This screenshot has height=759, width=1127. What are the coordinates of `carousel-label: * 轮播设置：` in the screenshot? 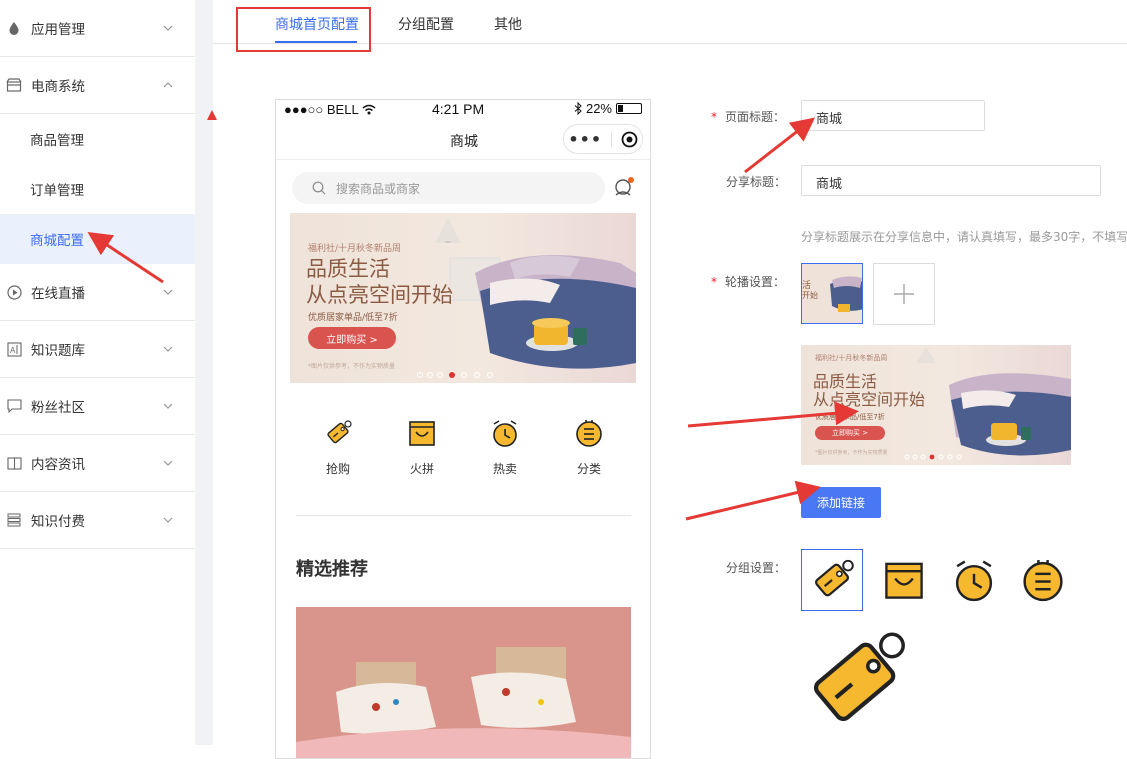 It's located at (748, 281).